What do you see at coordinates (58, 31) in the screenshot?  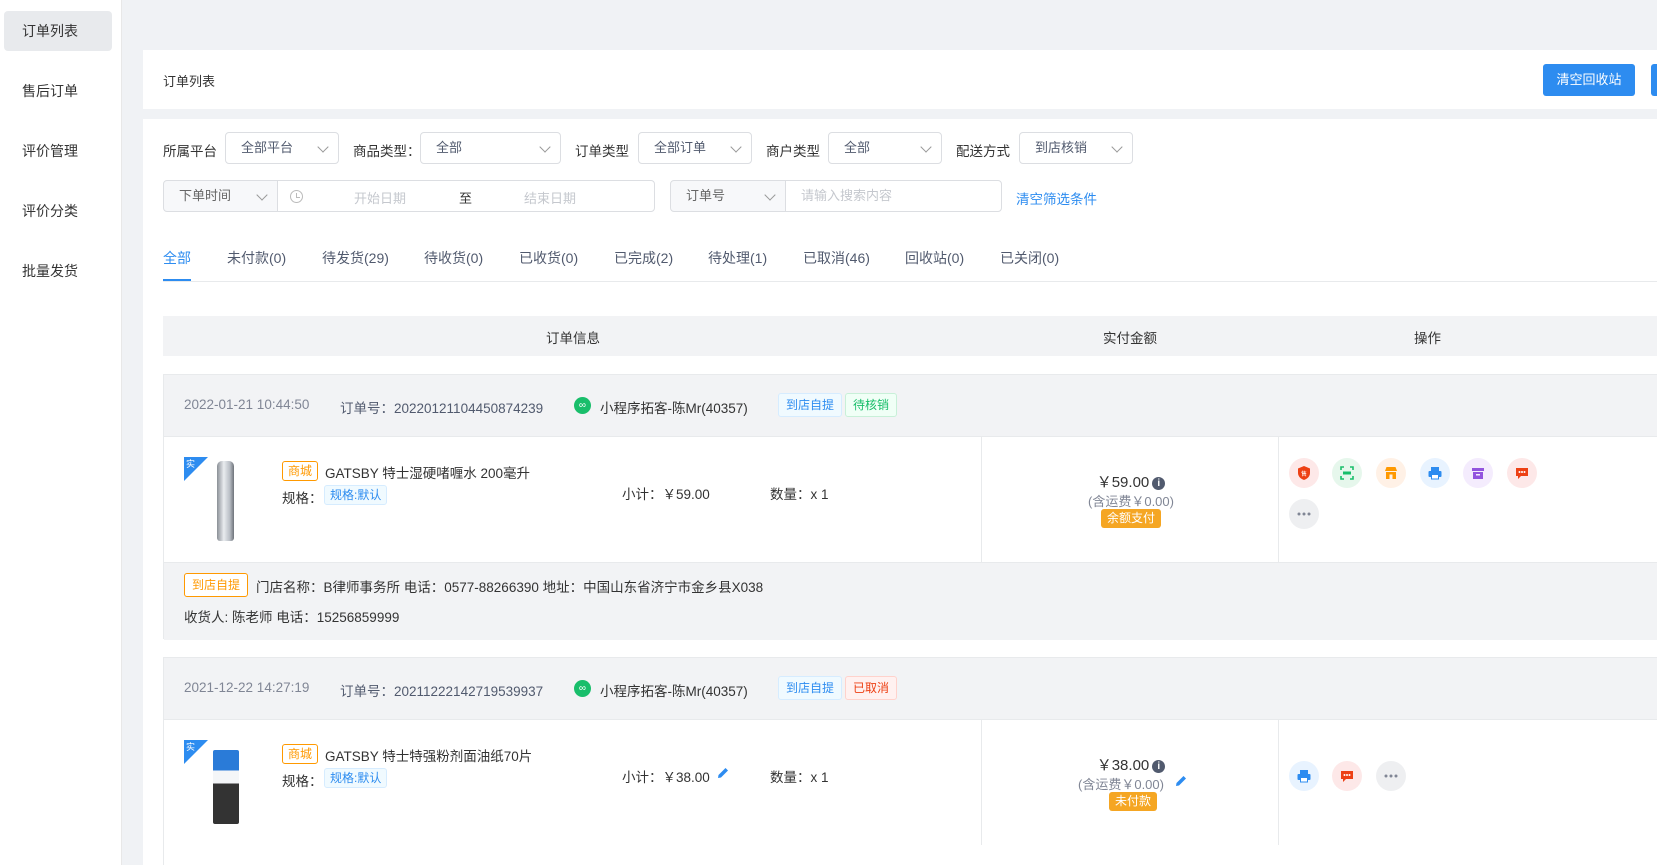 I see `sidebar-item-order-list: 订单列表` at bounding box center [58, 31].